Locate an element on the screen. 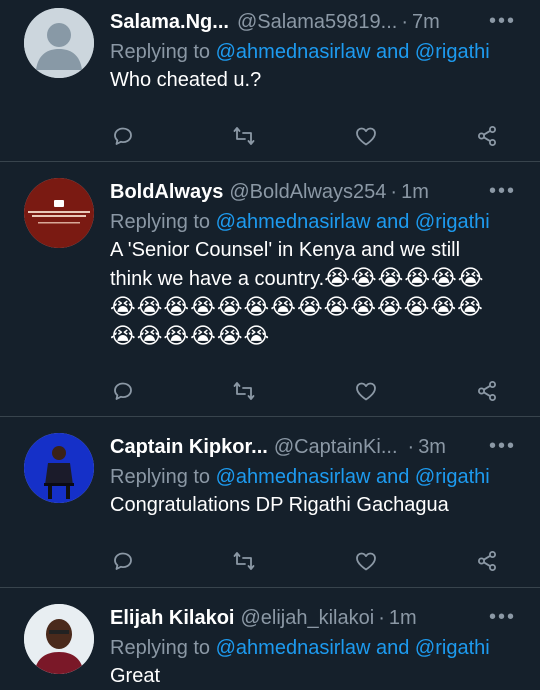 This screenshot has width=540, height=690. timestamp: 7m is located at coordinates (426, 22).